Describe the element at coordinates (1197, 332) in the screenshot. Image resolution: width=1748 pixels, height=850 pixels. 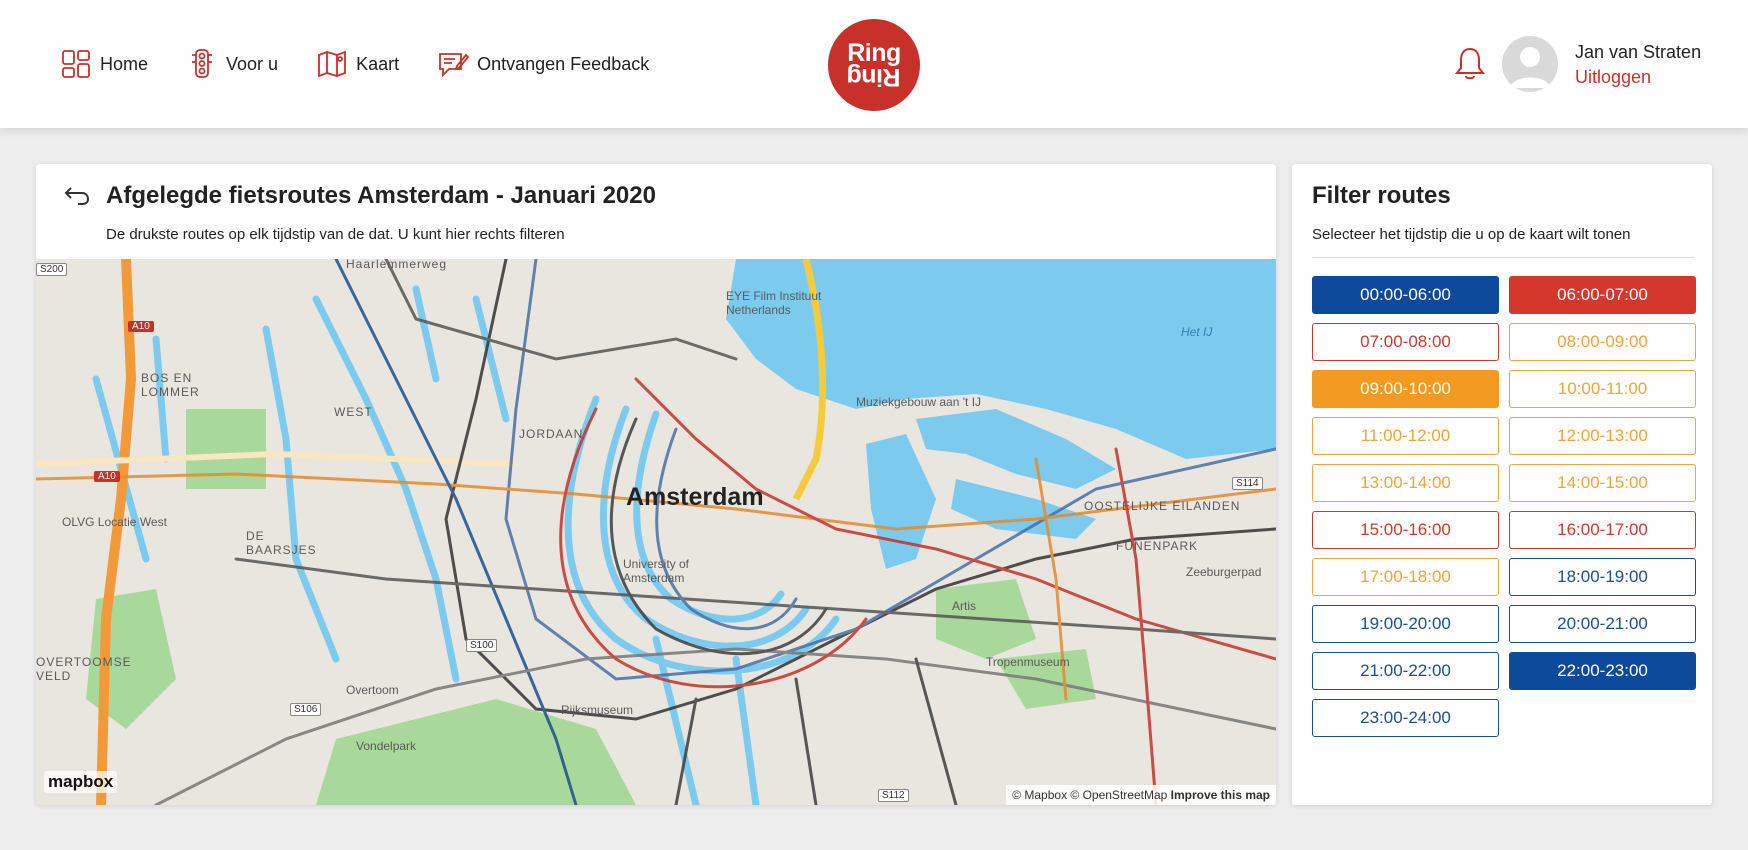
I see `map-label-het-ij: Het IJ` at that location.